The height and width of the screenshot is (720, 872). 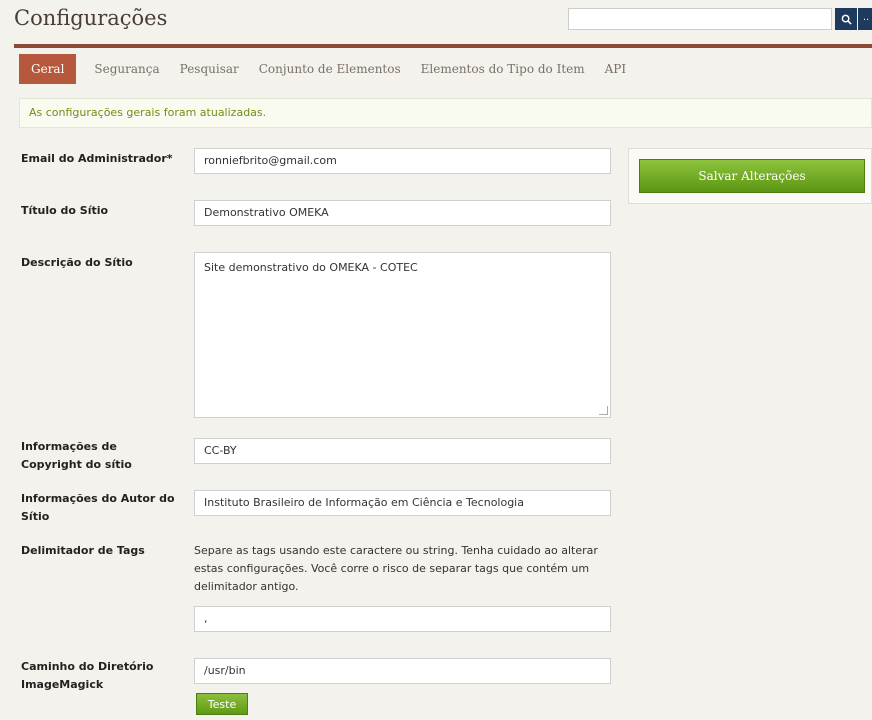 I want to click on tag-delimiter-input: ,, so click(x=402, y=619).